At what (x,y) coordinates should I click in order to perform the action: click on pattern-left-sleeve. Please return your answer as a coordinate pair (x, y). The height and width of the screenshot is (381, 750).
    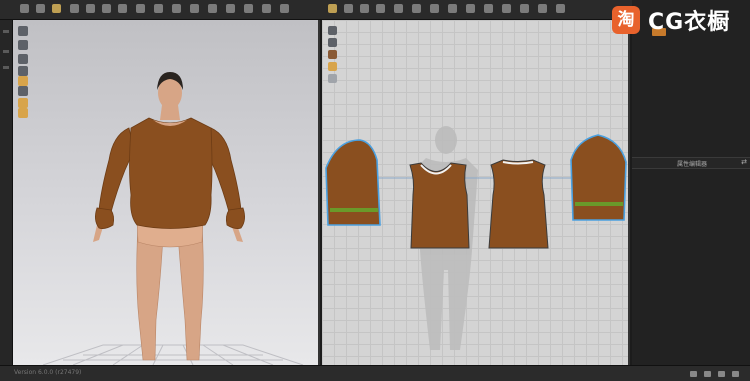
    Looking at the image, I should click on (353, 182).